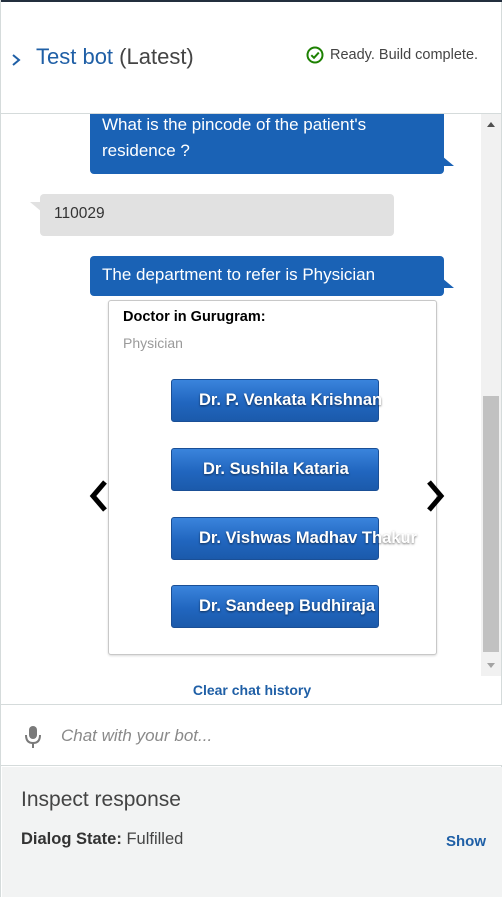  I want to click on panel-header: Test bot (Latest) Ready. Build complete., so click(251, 58).